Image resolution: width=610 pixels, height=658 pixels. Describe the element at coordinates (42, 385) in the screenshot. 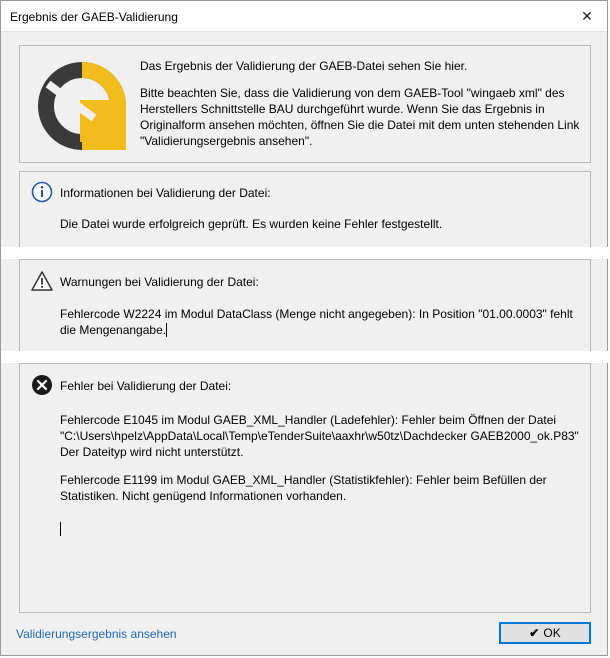

I see `error-icon` at that location.